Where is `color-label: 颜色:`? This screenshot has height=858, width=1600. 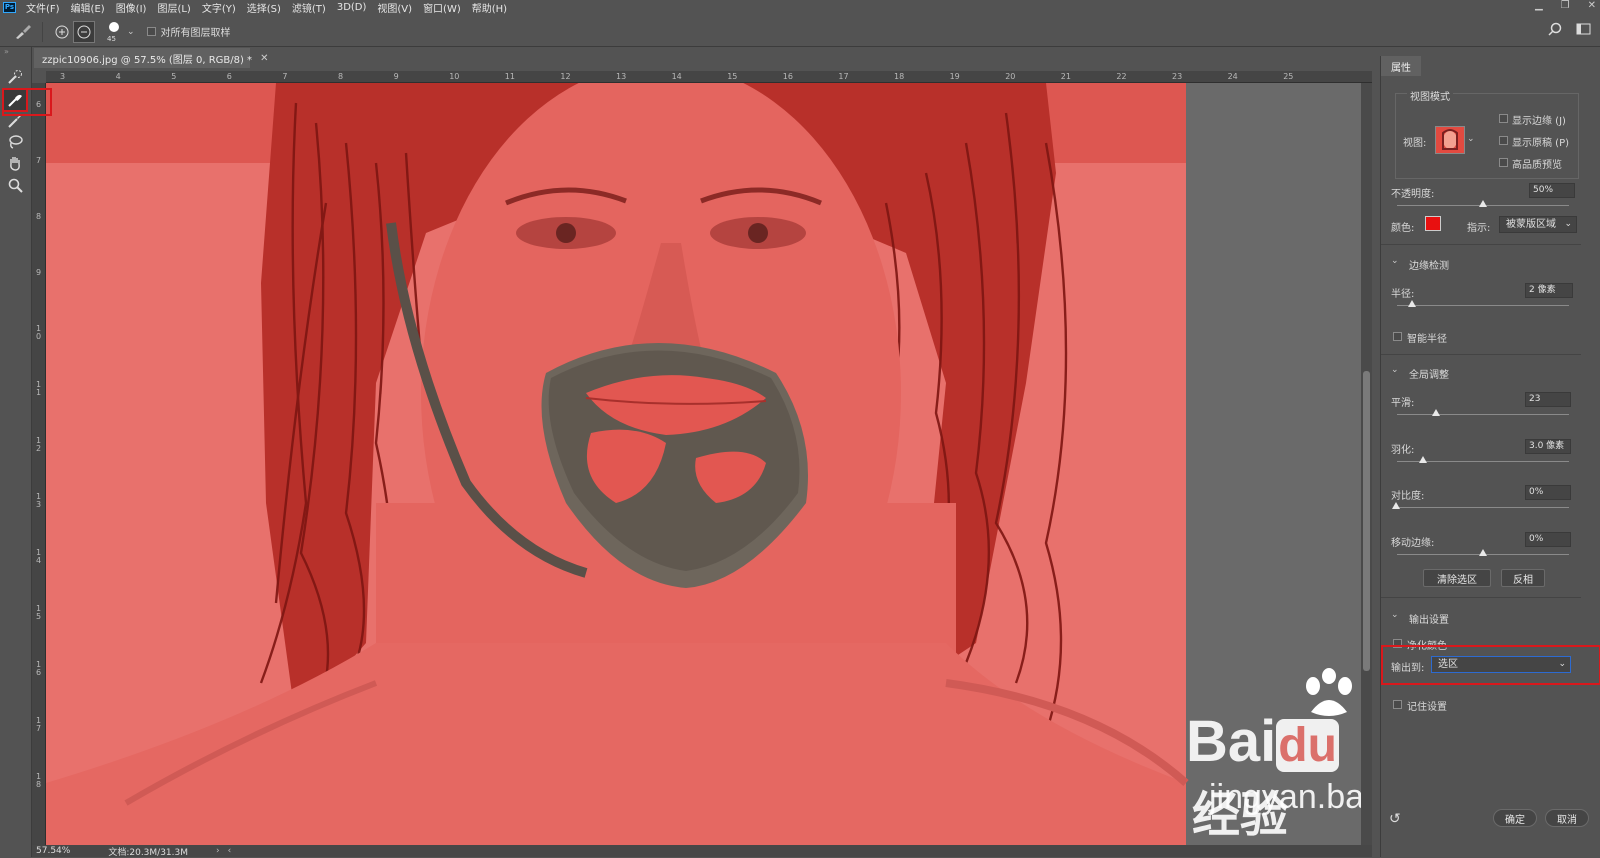 color-label: 颜色: is located at coordinates (1403, 228).